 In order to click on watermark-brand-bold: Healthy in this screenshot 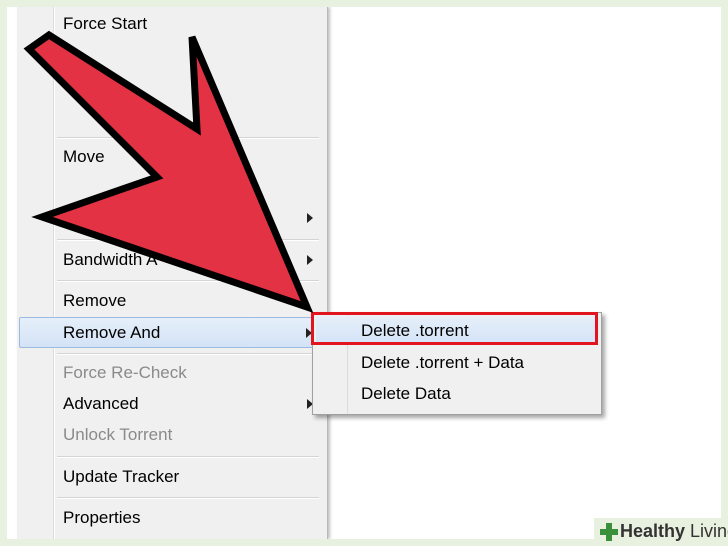, I will do `click(653, 531)`.